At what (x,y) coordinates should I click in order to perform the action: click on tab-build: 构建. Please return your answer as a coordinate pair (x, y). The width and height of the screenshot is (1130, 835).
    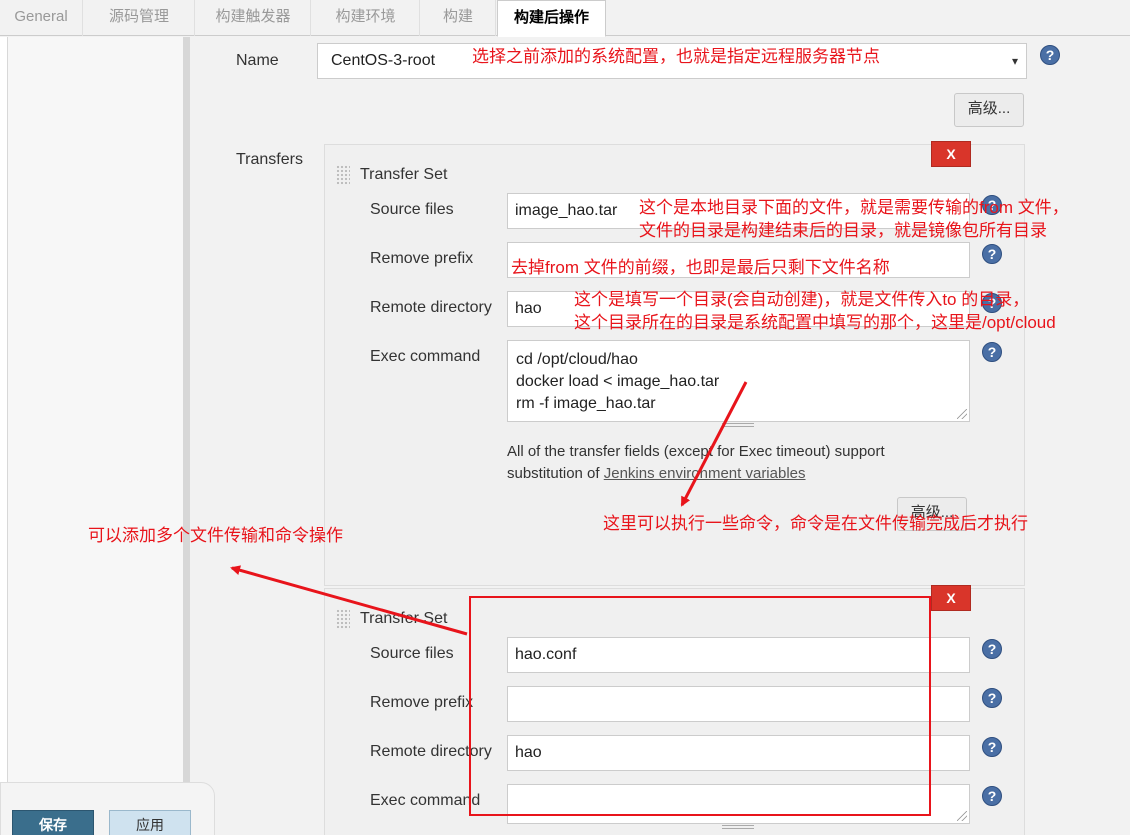
    Looking at the image, I should click on (458, 18).